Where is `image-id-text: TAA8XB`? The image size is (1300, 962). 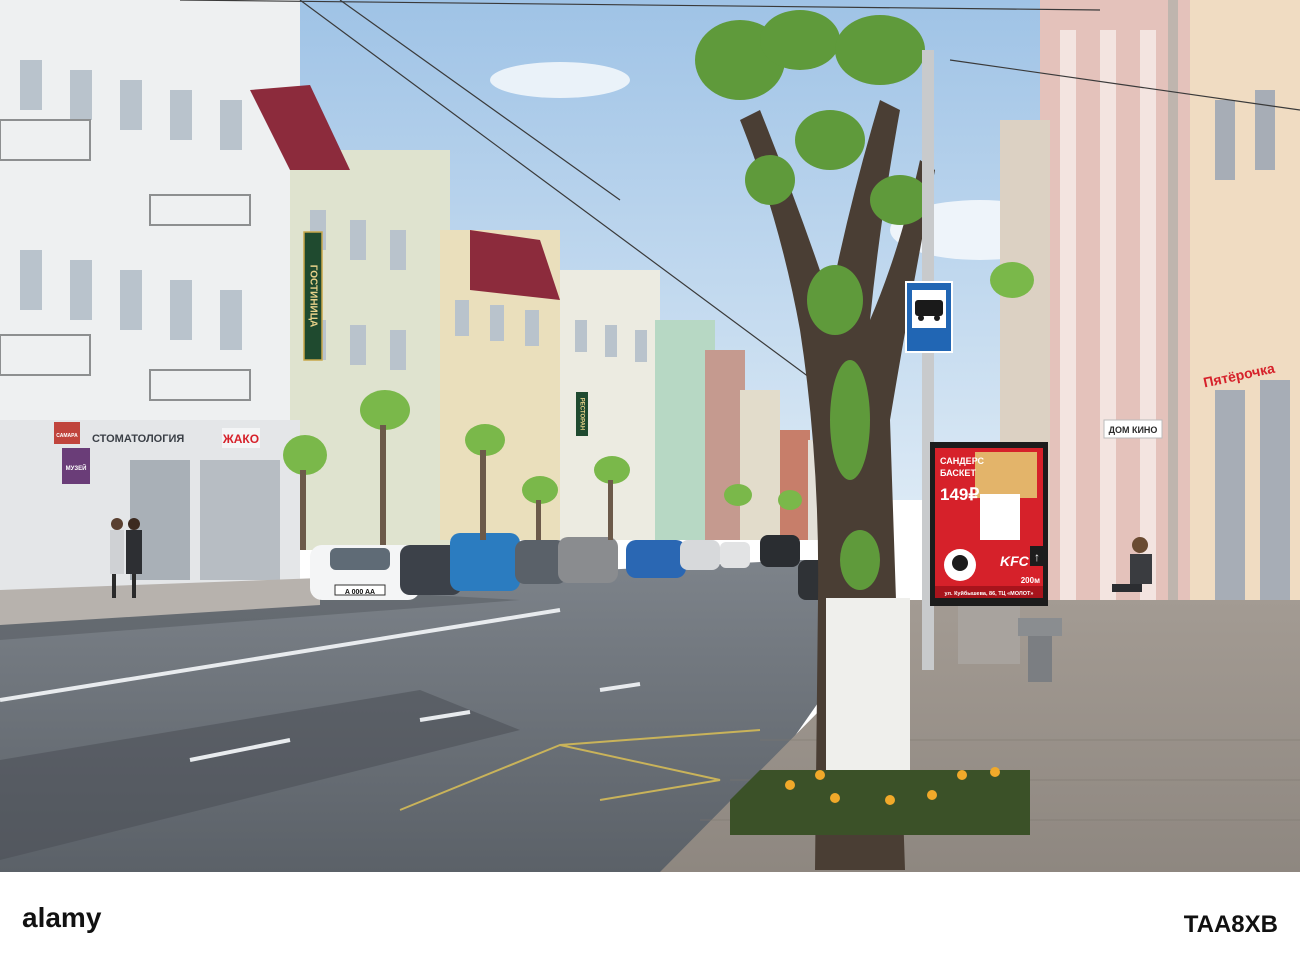
image-id-text: TAA8XB is located at coordinates (1231, 924).